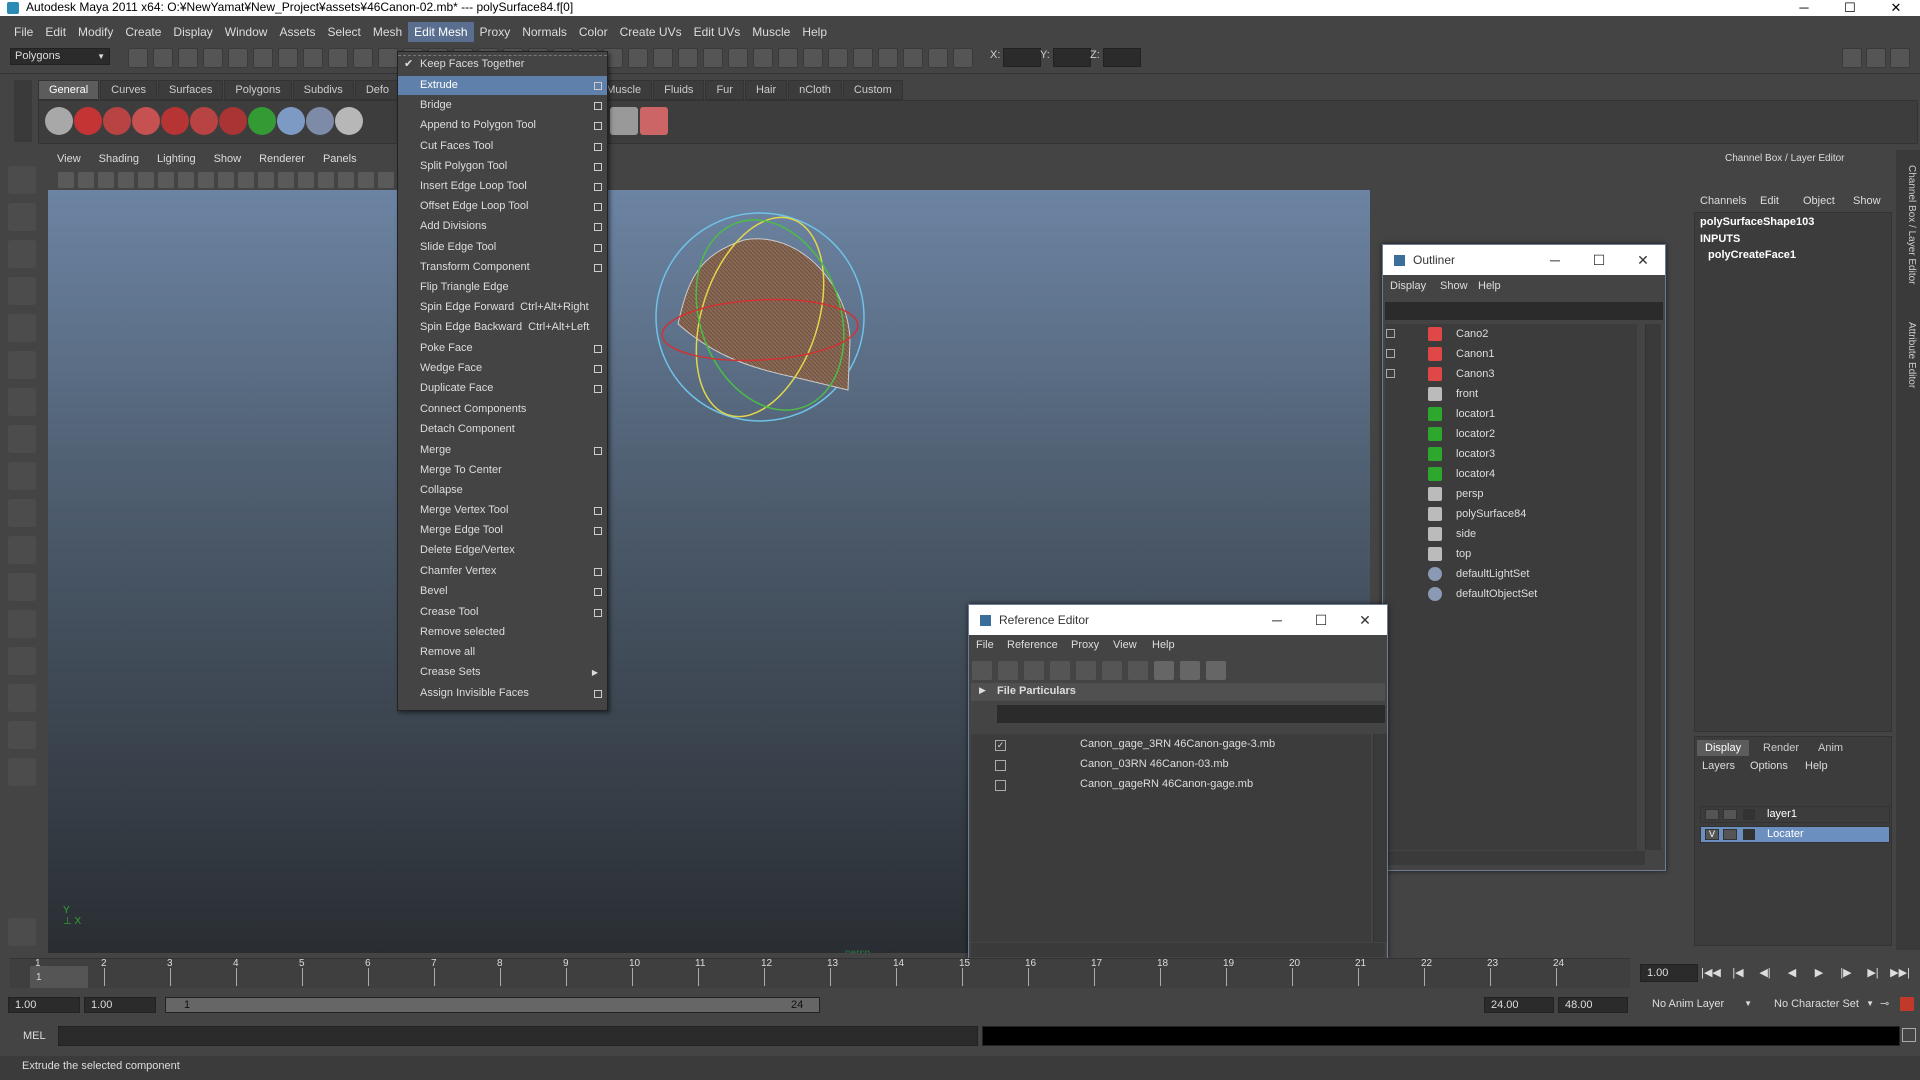 This screenshot has height=1080, width=1920. Describe the element at coordinates (1122, 57) in the screenshot. I see `z-input` at that location.